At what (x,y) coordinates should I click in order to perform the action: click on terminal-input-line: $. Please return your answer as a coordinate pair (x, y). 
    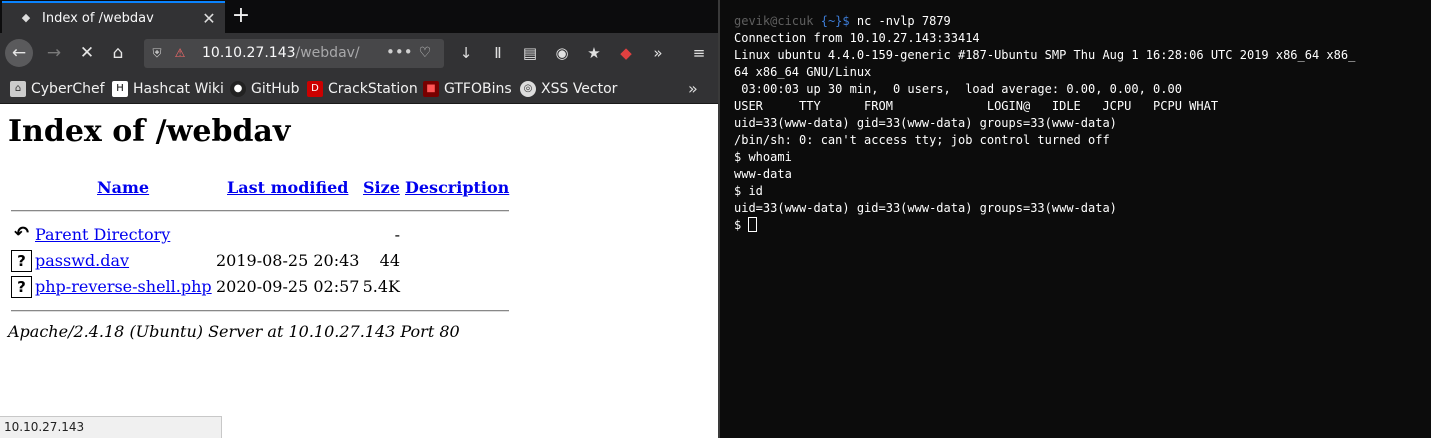
    Looking at the image, I should click on (1082, 225).